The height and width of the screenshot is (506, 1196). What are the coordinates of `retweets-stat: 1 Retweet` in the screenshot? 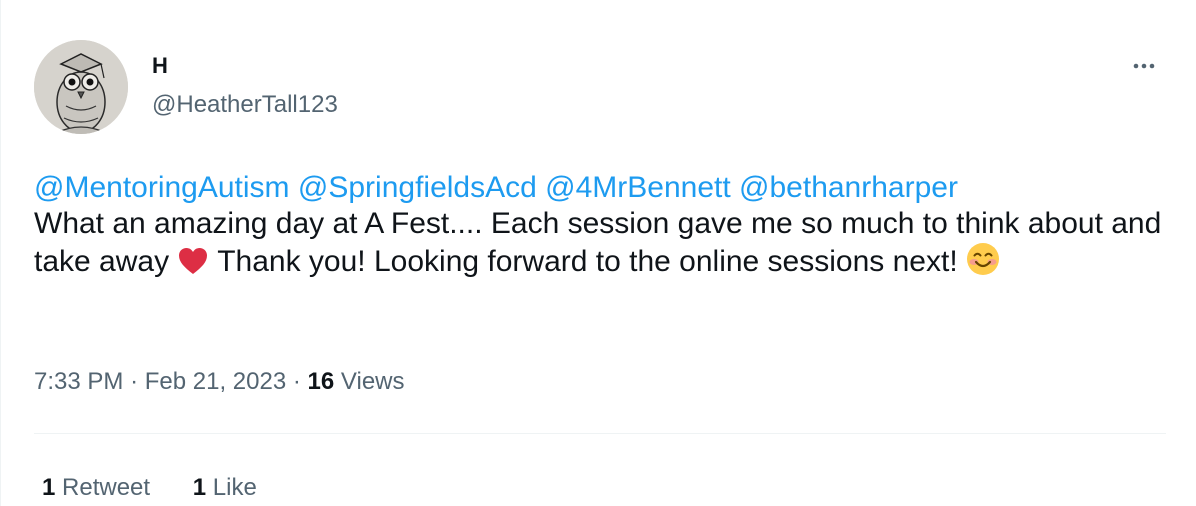 It's located at (96, 488).